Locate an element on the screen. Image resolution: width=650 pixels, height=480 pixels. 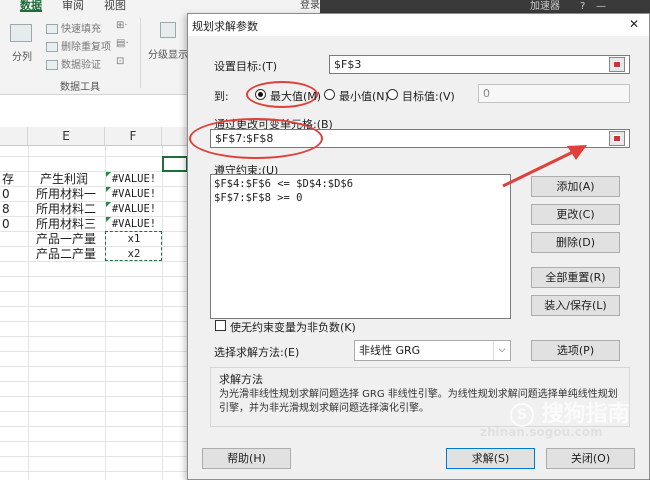
constraint-item: $F$4:$F$6 <= $D$4:$D$6 is located at coordinates (283, 184).